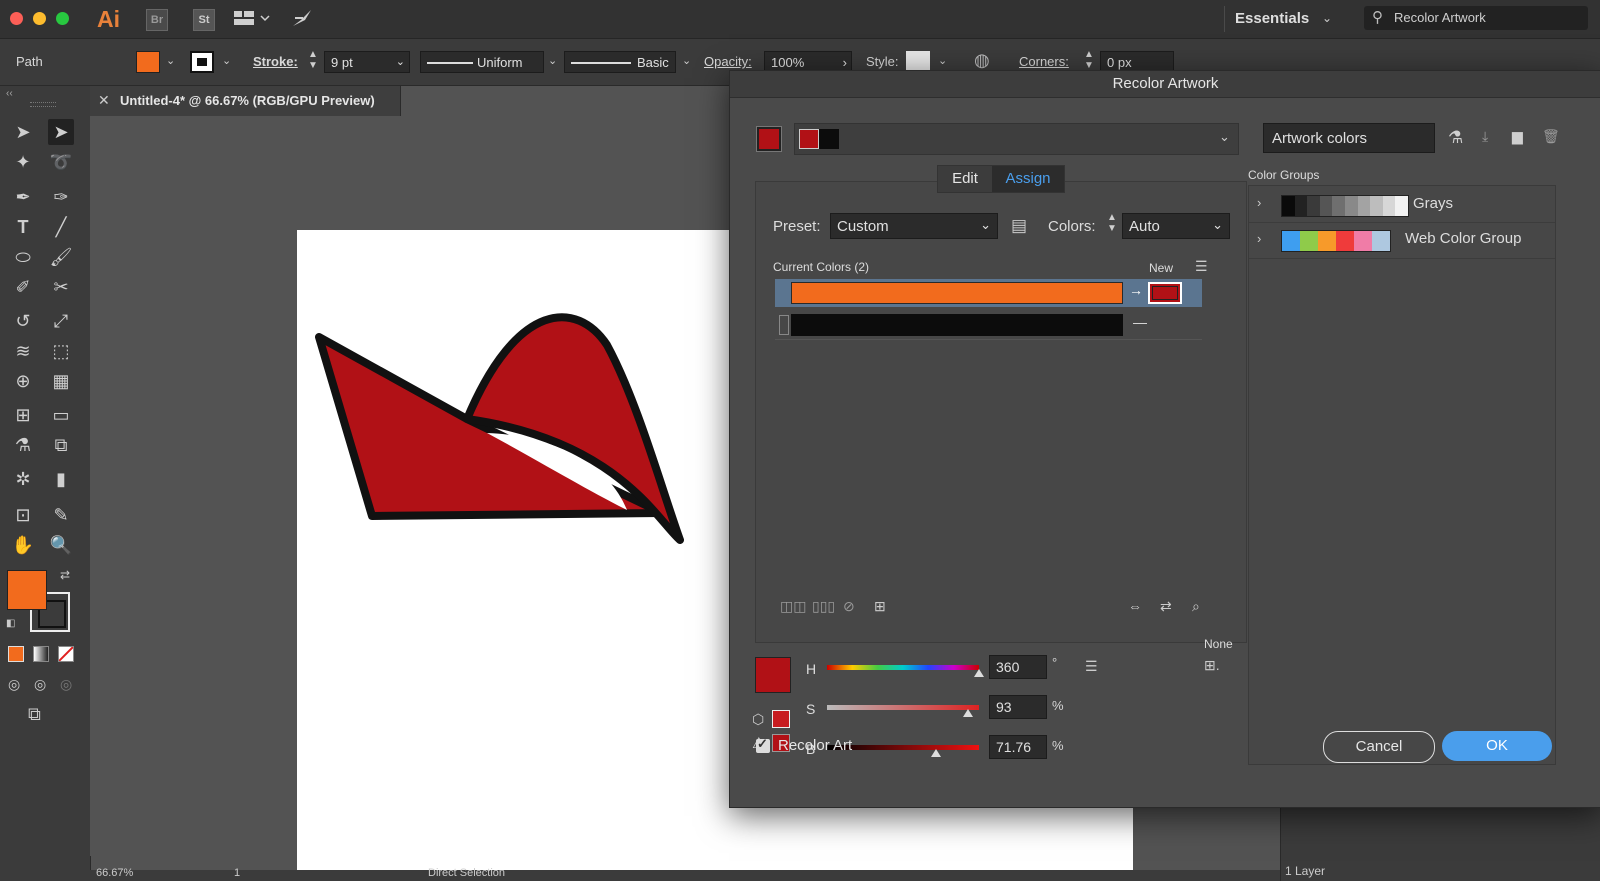 Image resolution: width=1600 pixels, height=881 pixels. I want to click on artboard-tool-icon: ⊡, so click(23, 515).